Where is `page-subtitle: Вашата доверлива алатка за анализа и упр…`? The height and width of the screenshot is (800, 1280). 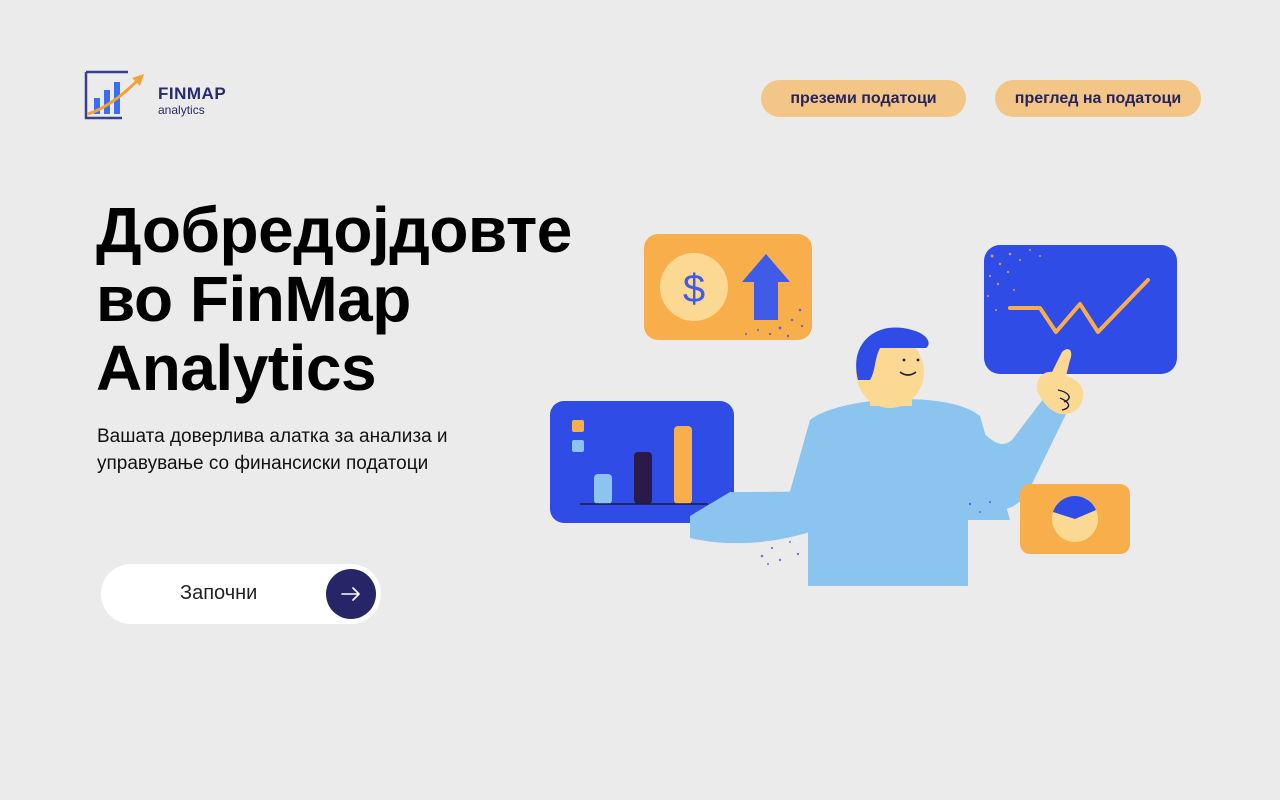 page-subtitle: Вашата доверлива алатка за анализа и упр… is located at coordinates (272, 450).